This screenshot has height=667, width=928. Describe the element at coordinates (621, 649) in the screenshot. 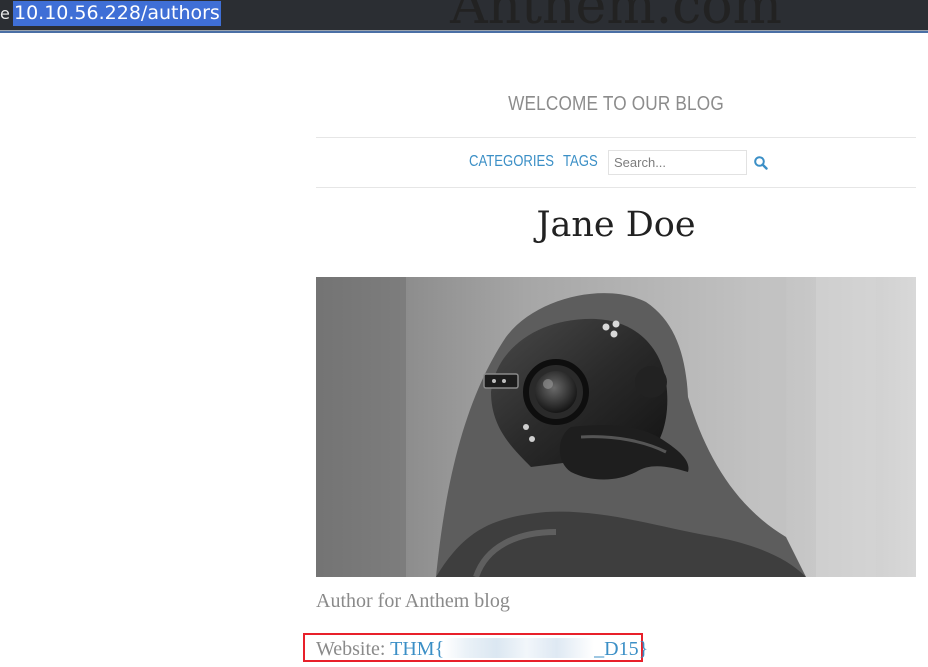

I see `website-suffix: _D15}` at that location.